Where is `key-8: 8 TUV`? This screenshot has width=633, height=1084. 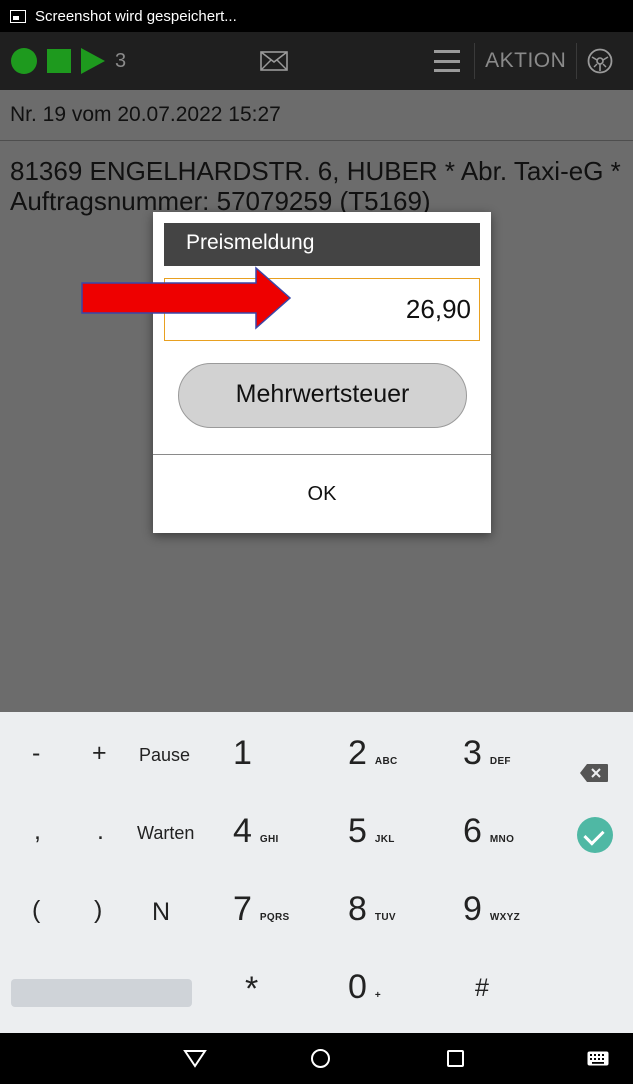 key-8: 8 TUV is located at coordinates (372, 909).